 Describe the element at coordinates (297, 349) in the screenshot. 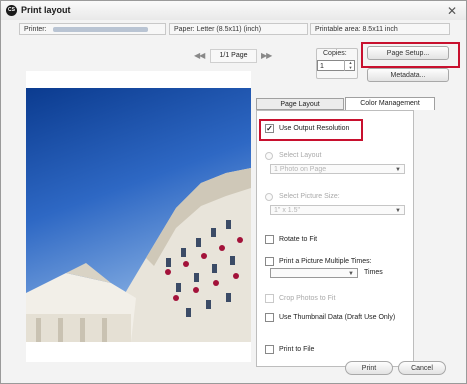

I see `print-to-file-label: Print to File` at that location.